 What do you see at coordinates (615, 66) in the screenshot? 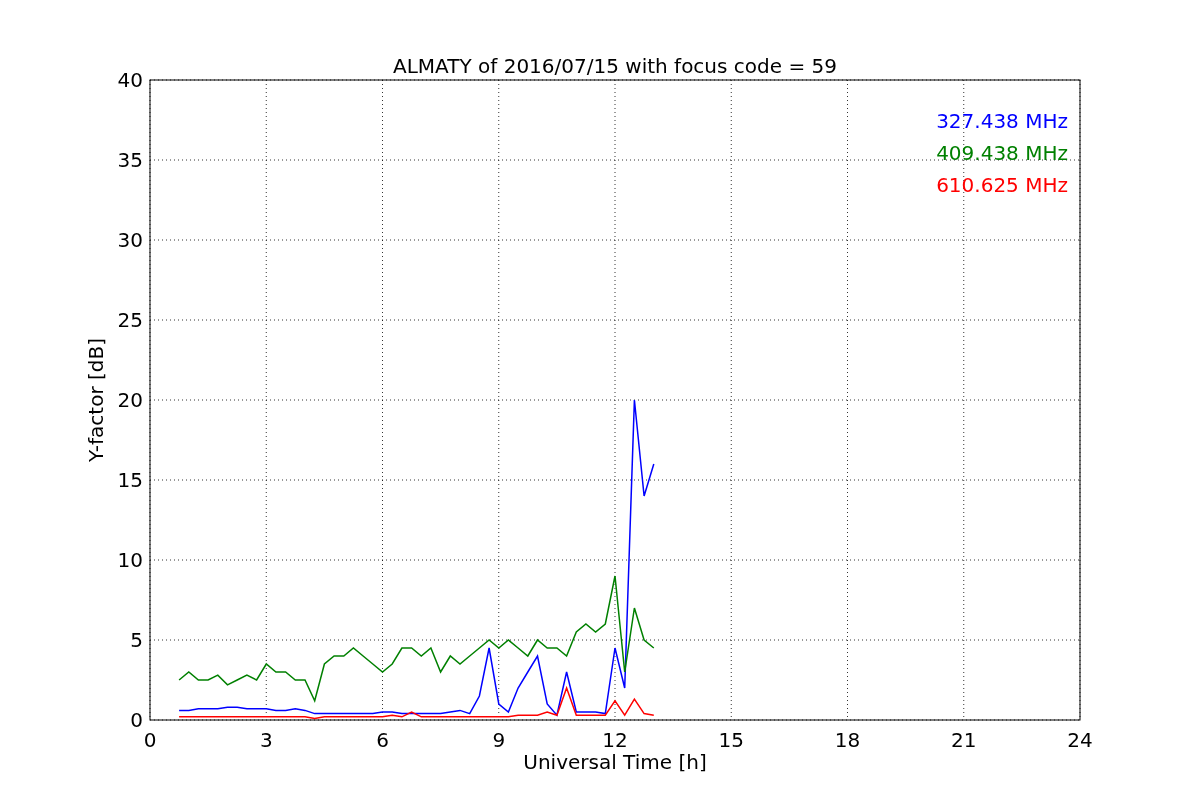
I see `chart-title: ALMATY of 2016/07/15 with focus code = 59` at bounding box center [615, 66].